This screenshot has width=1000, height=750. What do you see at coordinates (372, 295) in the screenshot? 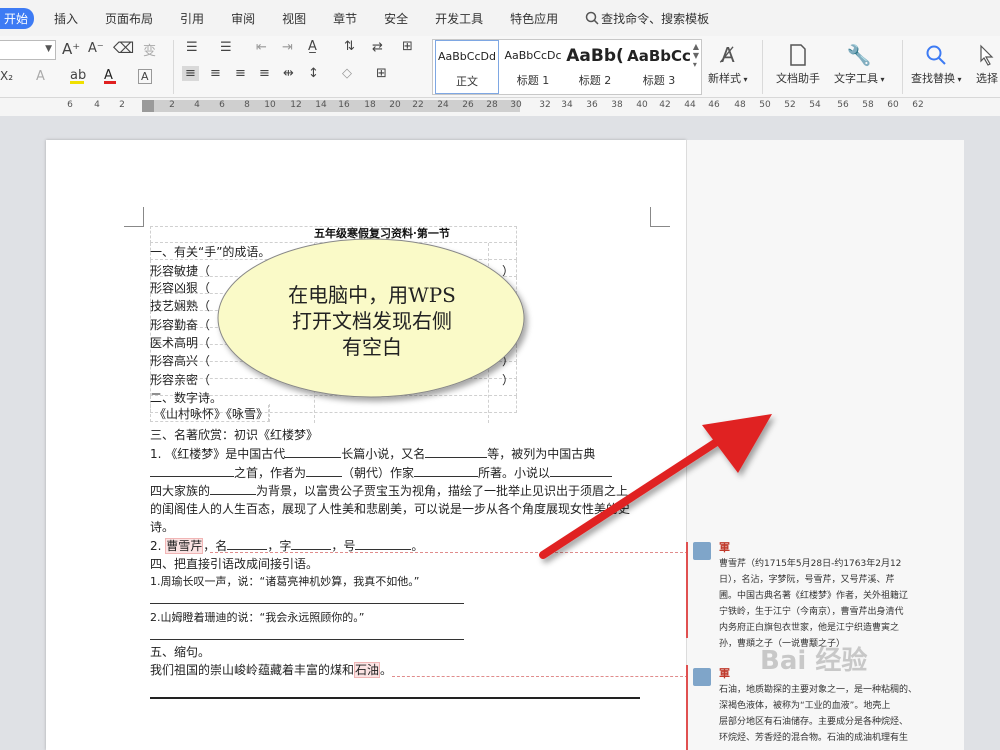
I see `callout-line-1: 在电脑中，用WPS` at bounding box center [372, 295].